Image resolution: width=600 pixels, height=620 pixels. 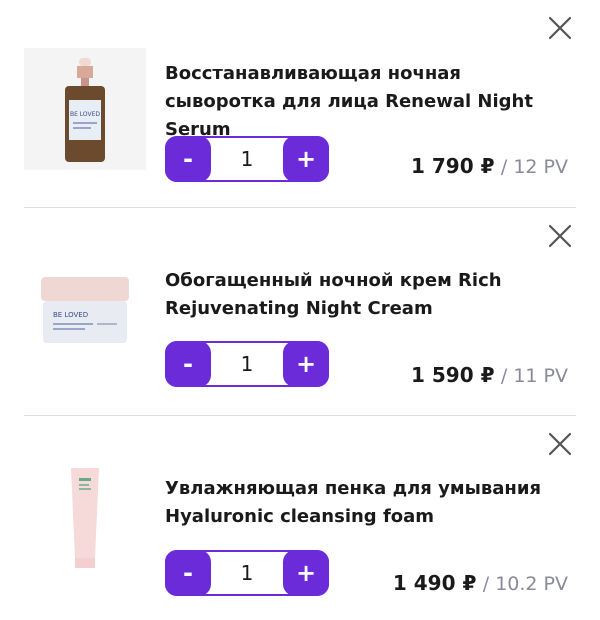 What do you see at coordinates (453, 375) in the screenshot?
I see `price-amount: 1 590 ₽` at bounding box center [453, 375].